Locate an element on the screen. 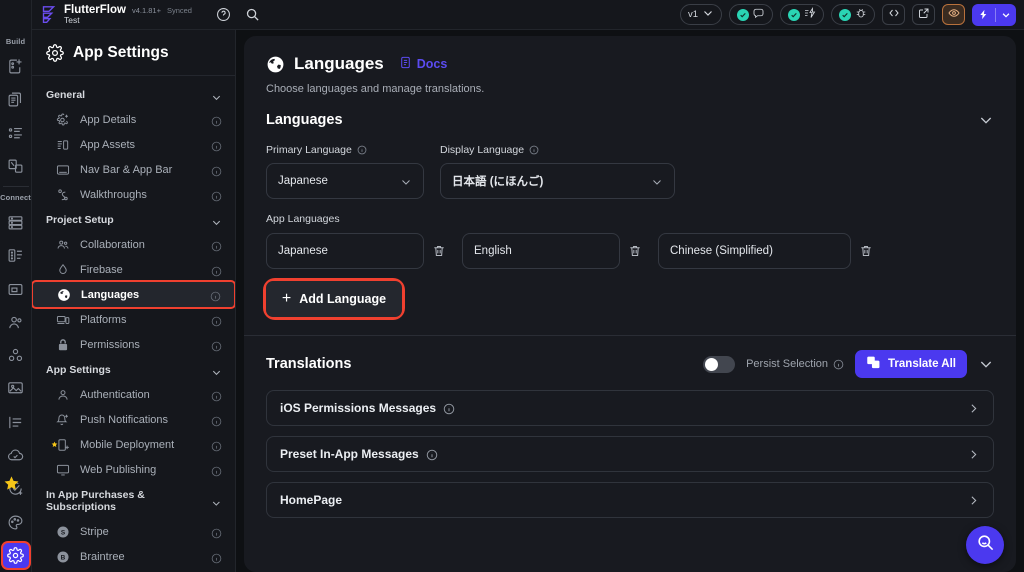 The width and height of the screenshot is (1024, 572). rail-item-page-selector is located at coordinates (16, 66).